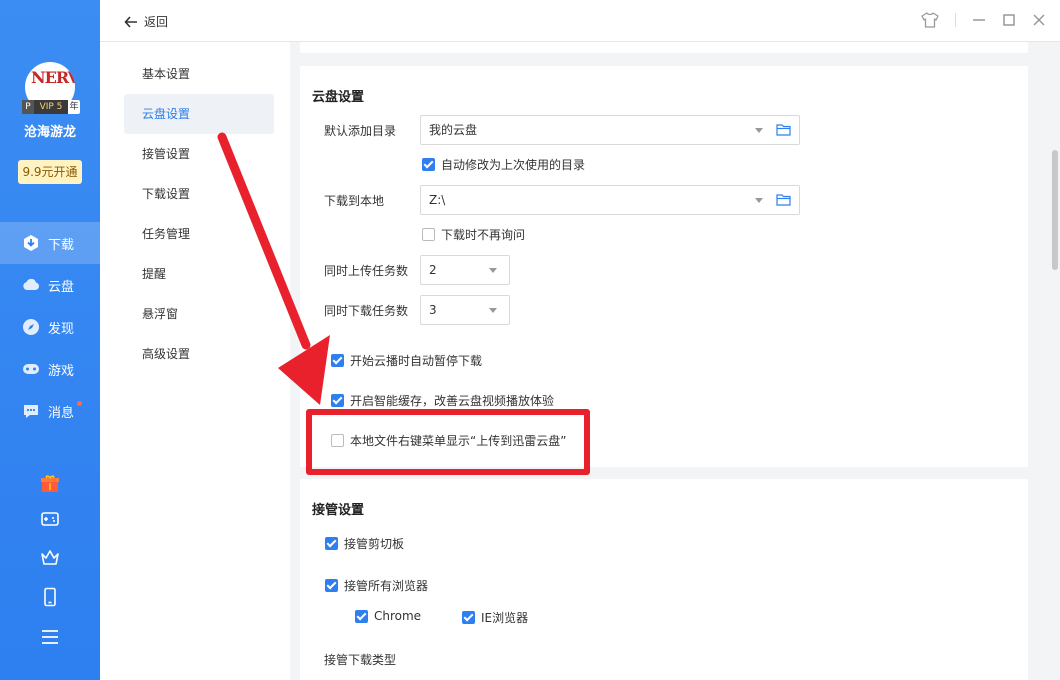 This screenshot has height=680, width=1060. Describe the element at coordinates (1009, 20) in the screenshot. I see `maximize-icon` at that location.